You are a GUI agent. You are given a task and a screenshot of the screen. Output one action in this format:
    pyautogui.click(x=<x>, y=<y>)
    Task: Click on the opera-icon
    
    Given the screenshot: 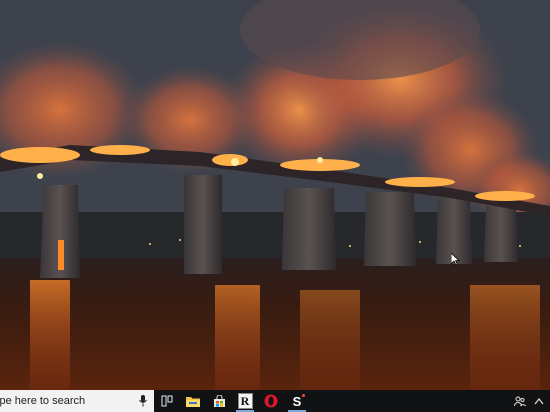 What is the action you would take?
    pyautogui.click(x=271, y=401)
    